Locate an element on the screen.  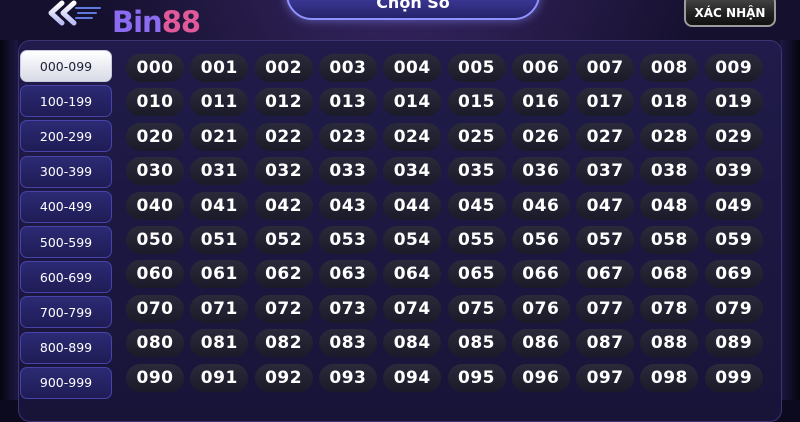
number-chip: 043 is located at coordinates (347, 205).